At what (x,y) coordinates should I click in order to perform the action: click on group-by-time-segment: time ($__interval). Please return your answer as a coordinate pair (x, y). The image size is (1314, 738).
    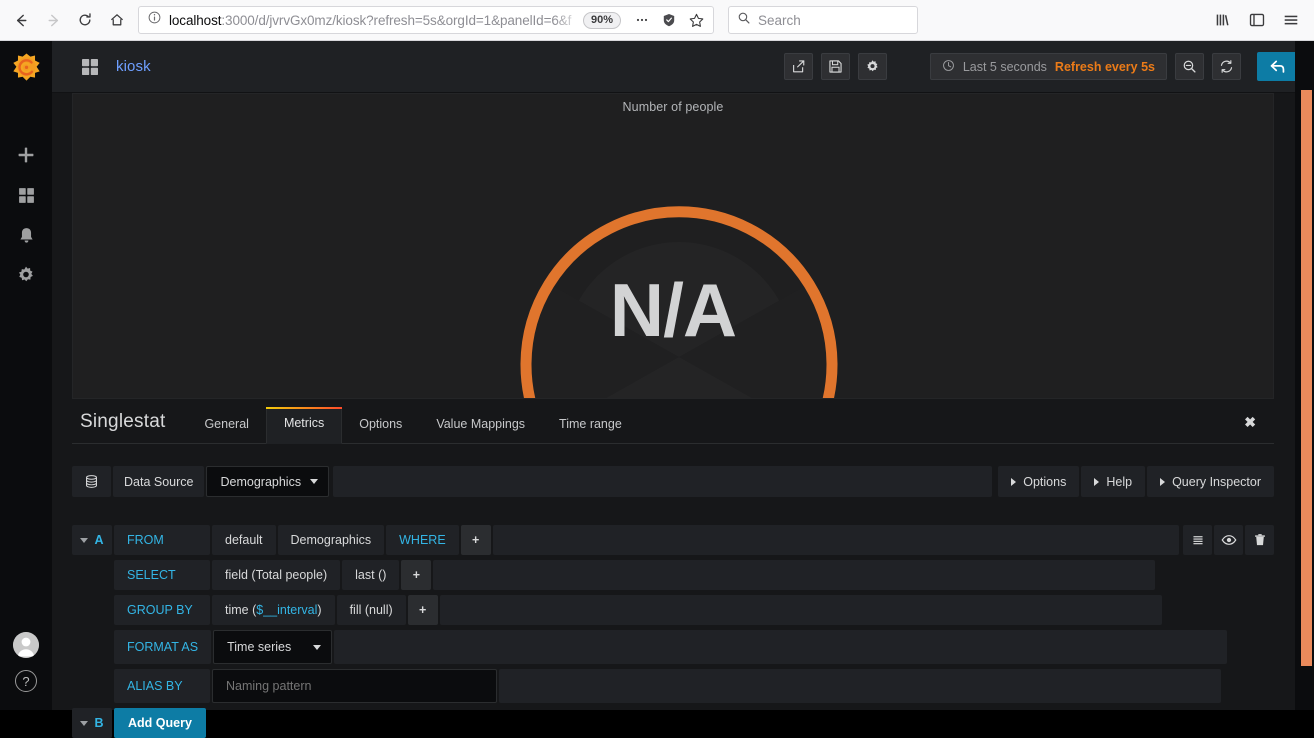
    Looking at the image, I should click on (273, 610).